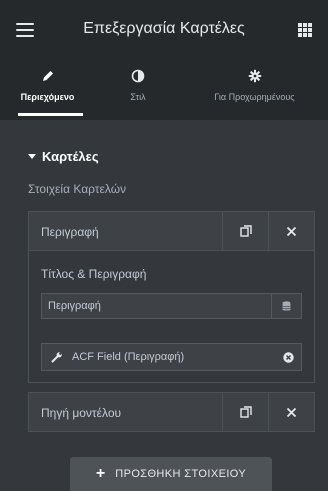 This screenshot has height=491, width=328. Describe the element at coordinates (138, 91) in the screenshot. I see `tab-style: Στιλ` at that location.